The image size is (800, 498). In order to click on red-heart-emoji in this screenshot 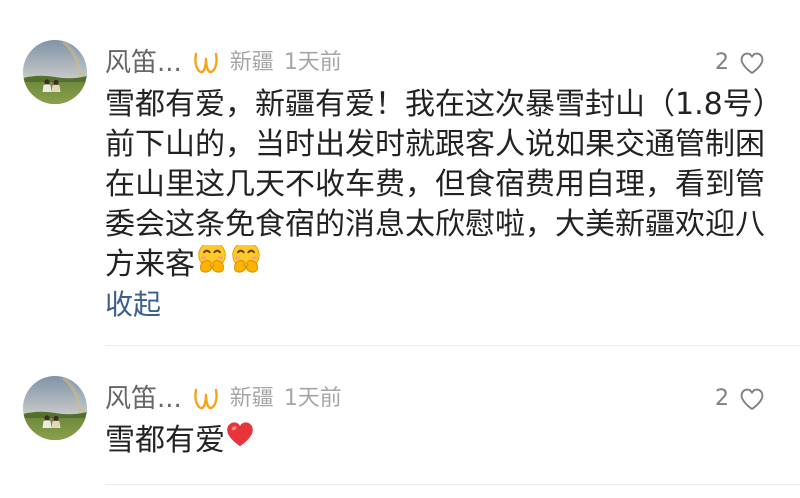, I will do `click(240, 440)`.